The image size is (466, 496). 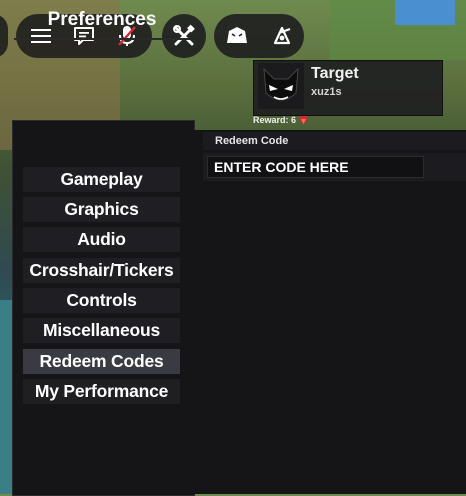 I want to click on target-card: Target xuz1s, so click(x=348, y=88).